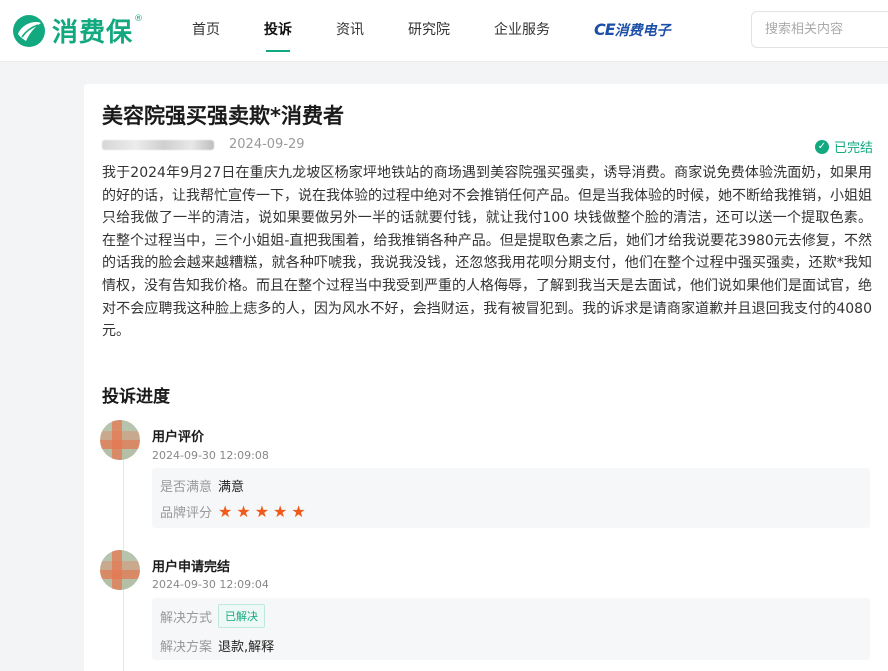 This screenshot has height=671, width=888. What do you see at coordinates (511, 629) in the screenshot?
I see `step-detail-box: 解决方式 已解决 解决方案 退款,解释` at bounding box center [511, 629].